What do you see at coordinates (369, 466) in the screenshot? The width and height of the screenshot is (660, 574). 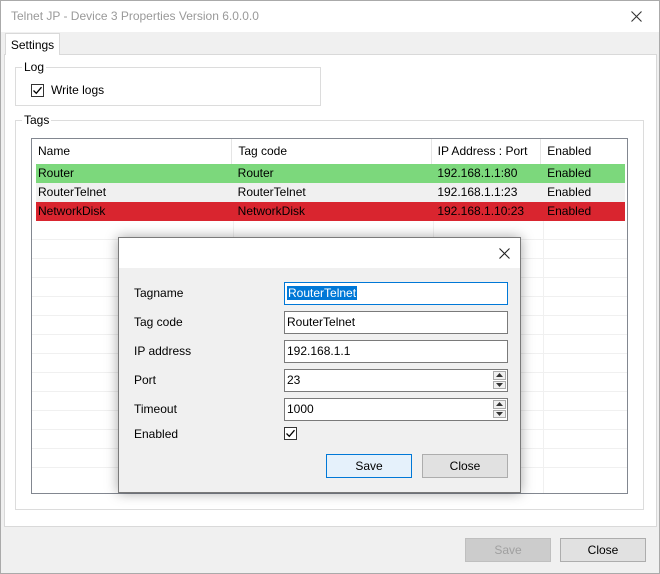 I see `dialog-save-button: Save` at bounding box center [369, 466].